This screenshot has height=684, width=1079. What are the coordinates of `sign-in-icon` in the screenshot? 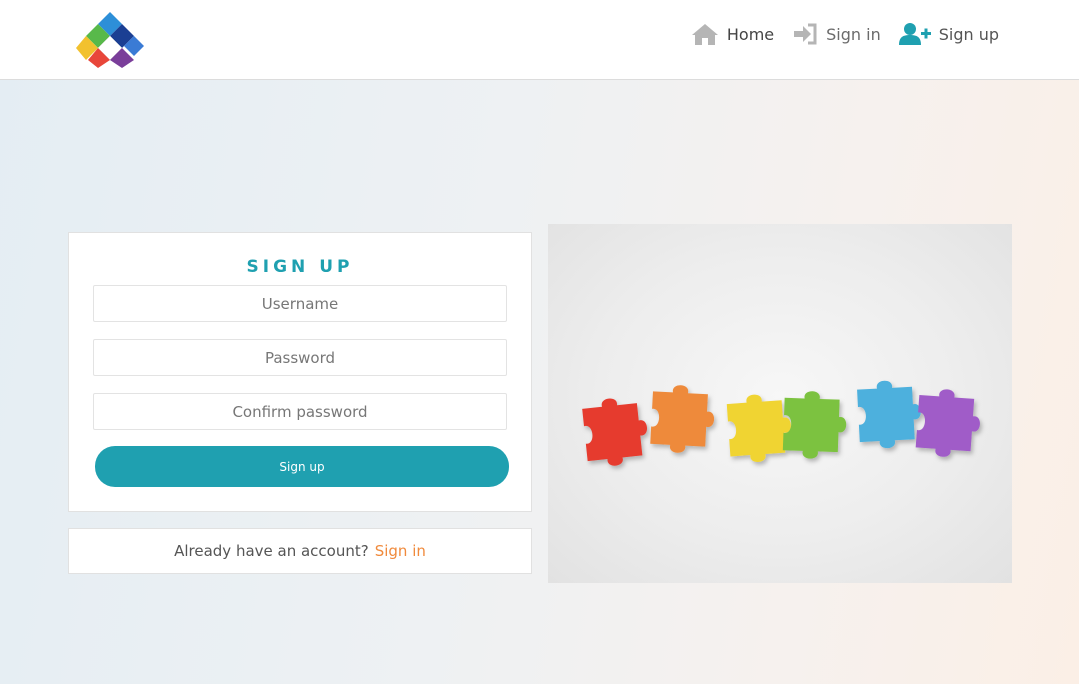 It's located at (805, 34).